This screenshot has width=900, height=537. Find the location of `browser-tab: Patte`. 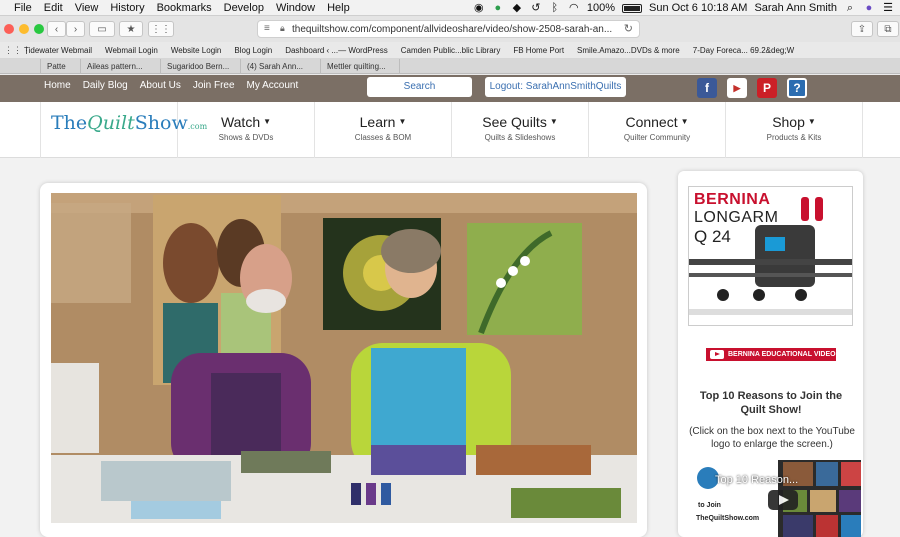

browser-tab: Patte is located at coordinates (60, 66).